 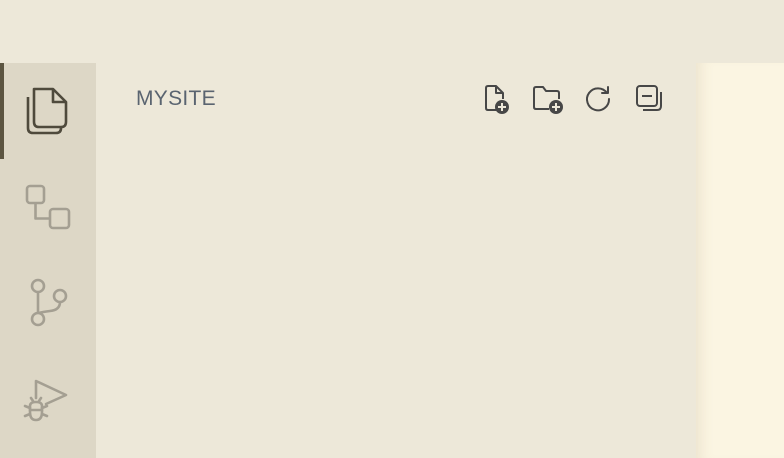 I want to click on refresh-icon, so click(x=598, y=99).